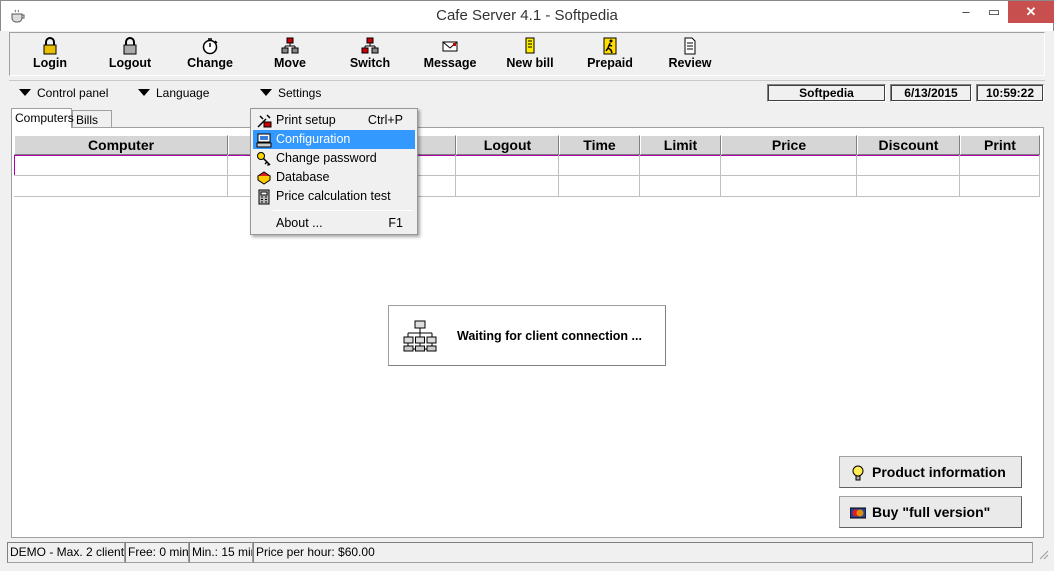 The height and width of the screenshot is (571, 1054). I want to click on buy-full-version-button: Buy "full version", so click(930, 512).